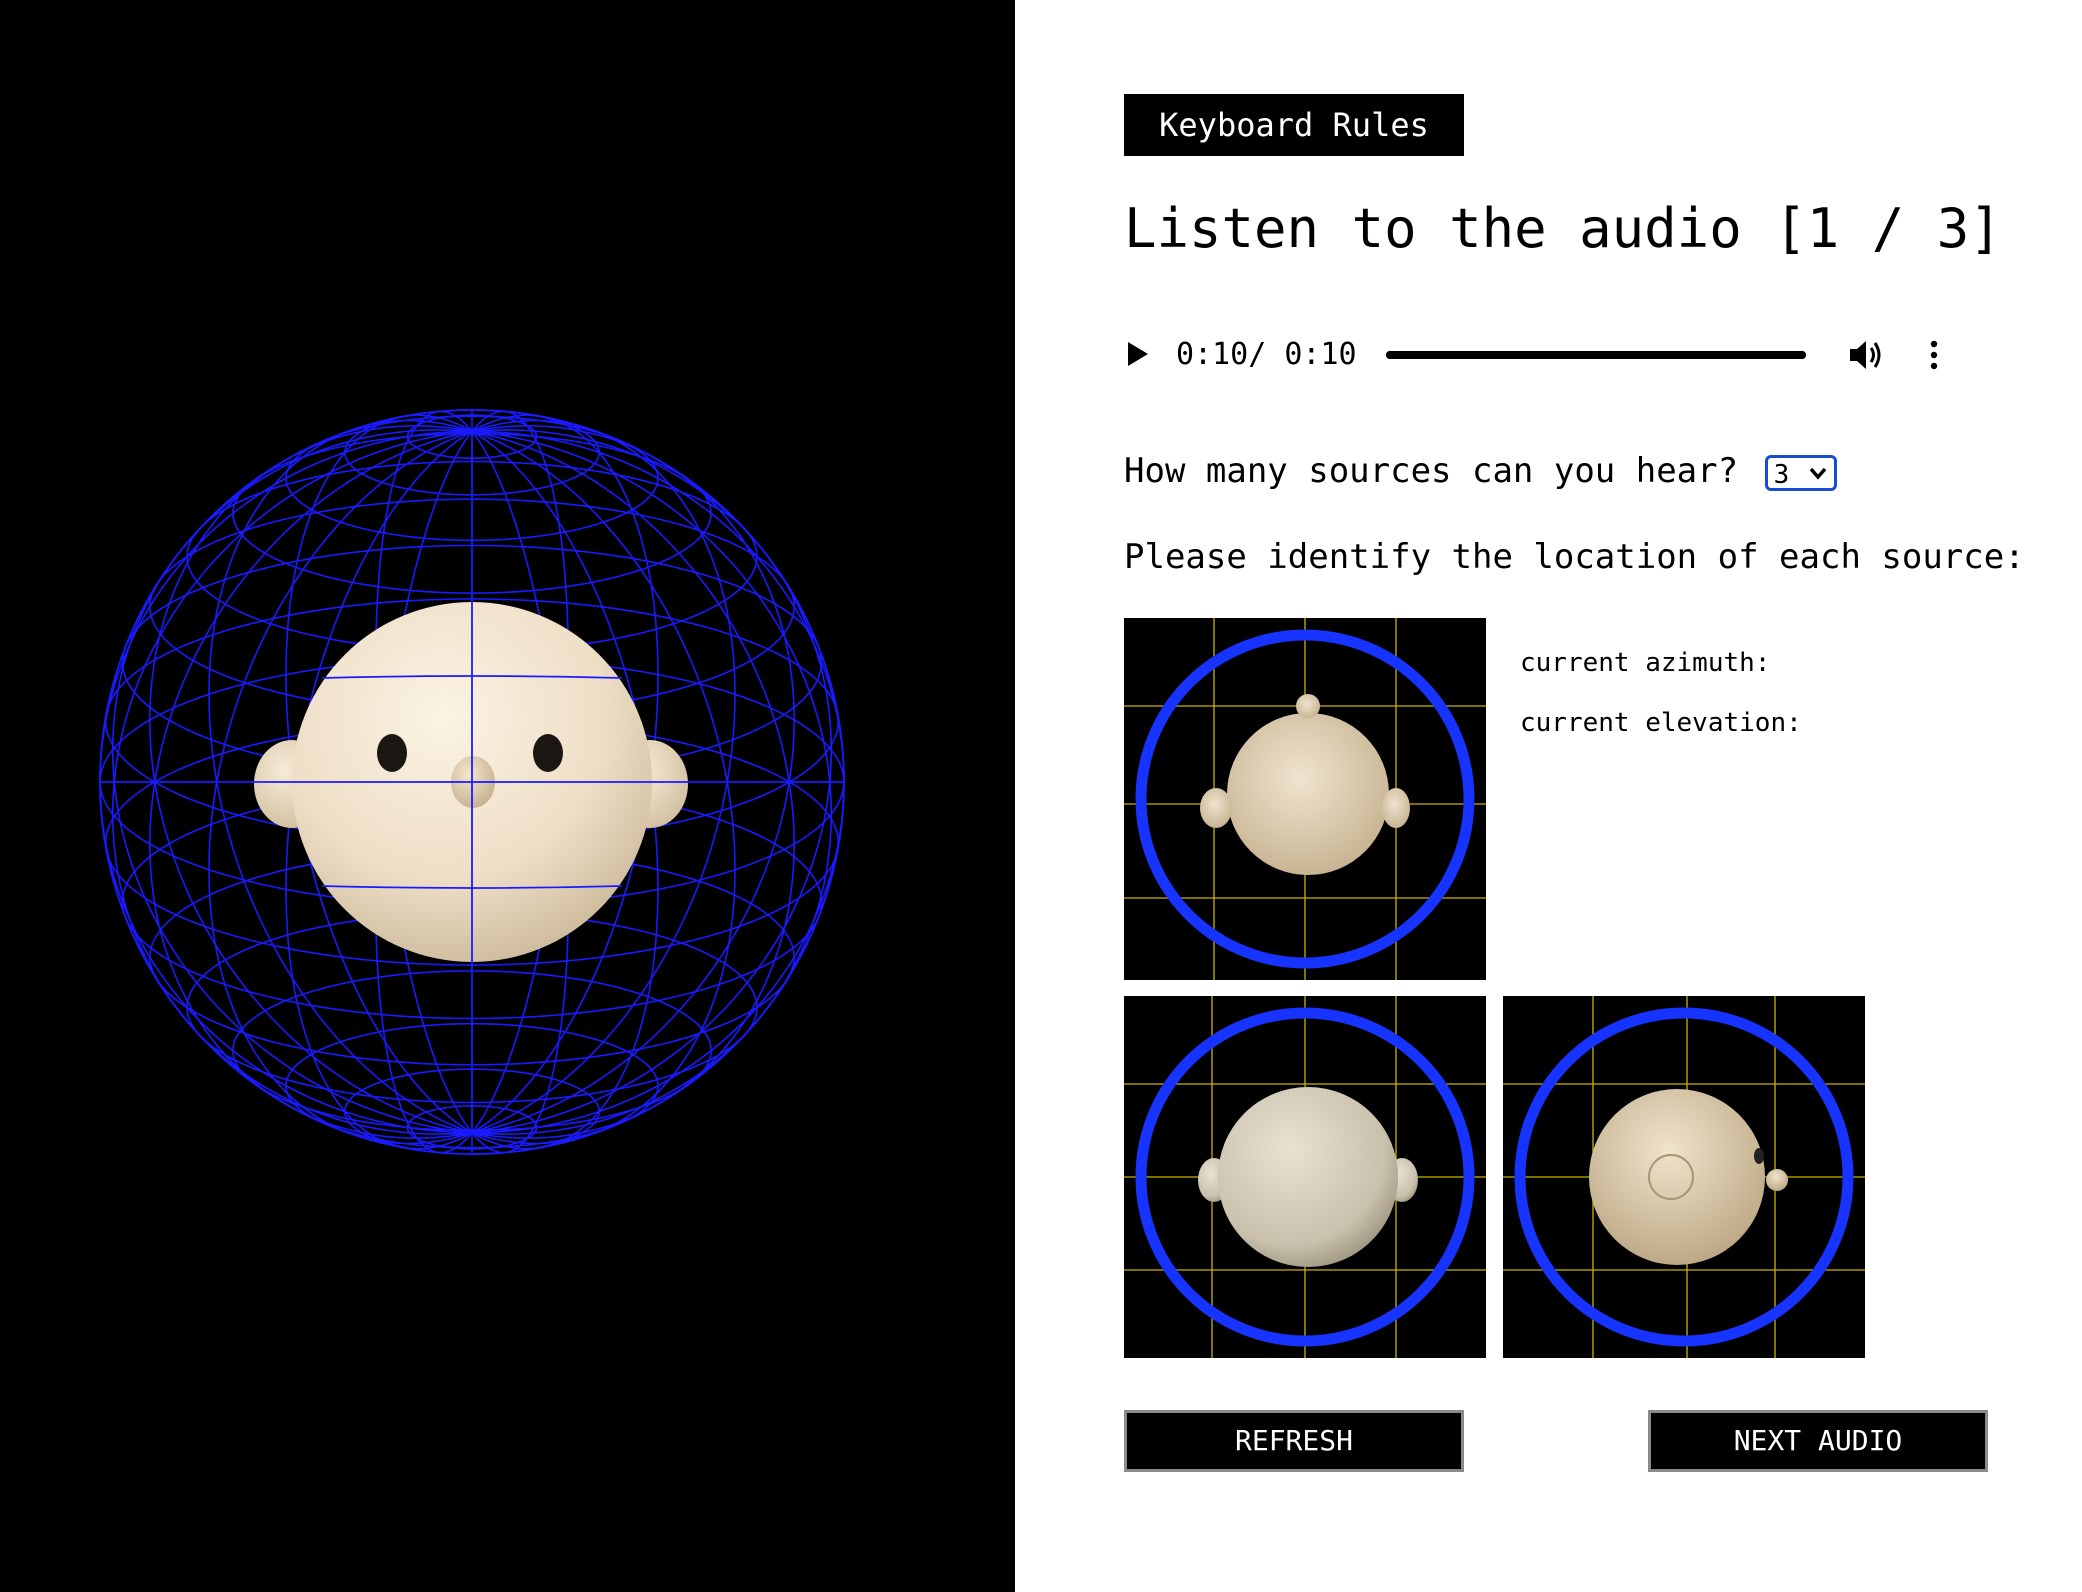 Image resolution: width=2082 pixels, height=1592 pixels. I want to click on head-front, so click(1308, 1177).